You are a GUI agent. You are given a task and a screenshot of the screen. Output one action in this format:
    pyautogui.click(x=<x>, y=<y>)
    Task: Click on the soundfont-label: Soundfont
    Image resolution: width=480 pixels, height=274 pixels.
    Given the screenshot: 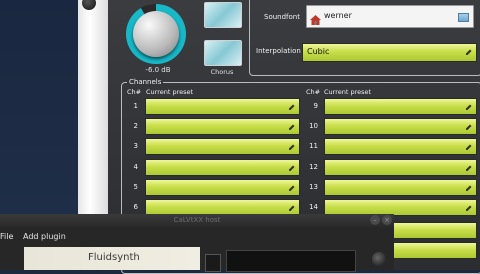 What is the action you would take?
    pyautogui.click(x=282, y=17)
    